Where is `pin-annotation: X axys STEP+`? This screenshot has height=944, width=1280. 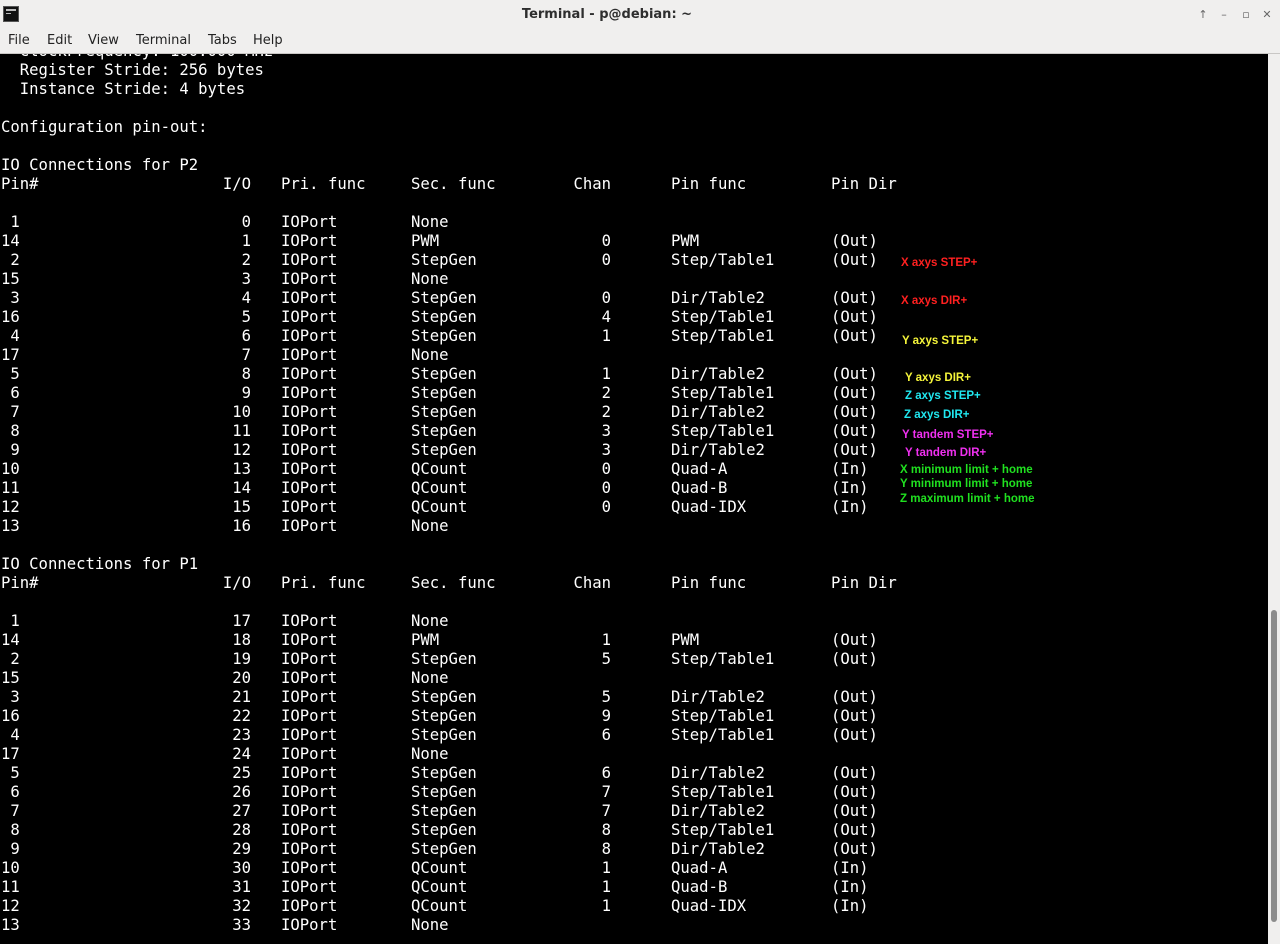 pin-annotation: X axys STEP+ is located at coordinates (939, 263).